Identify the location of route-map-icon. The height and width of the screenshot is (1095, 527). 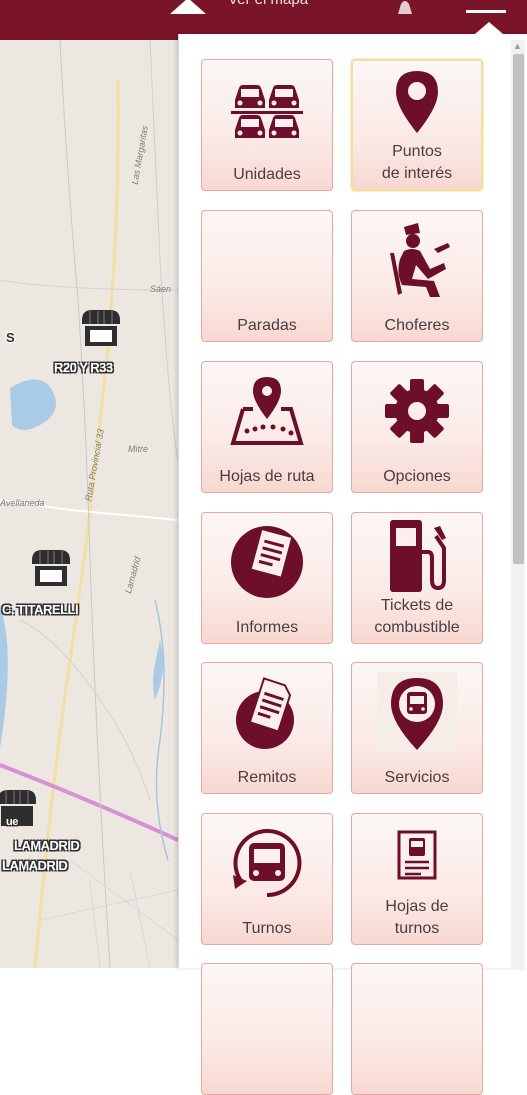
(267, 411).